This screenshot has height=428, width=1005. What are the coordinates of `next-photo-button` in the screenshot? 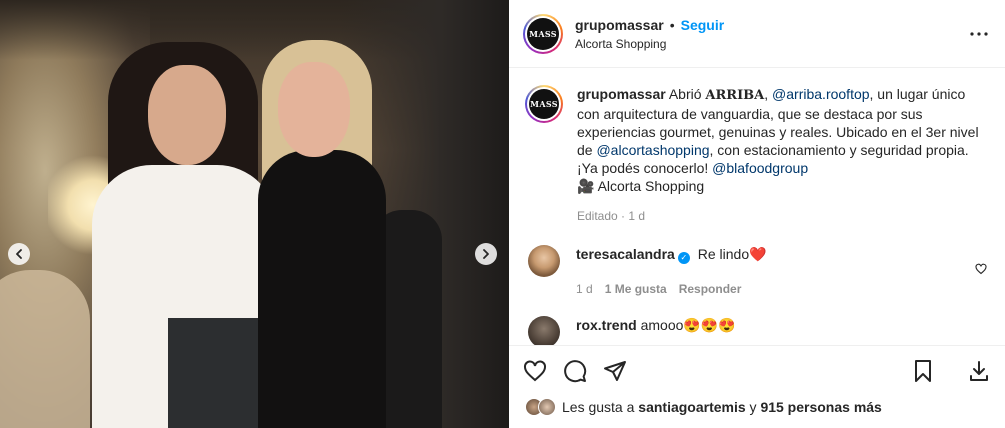 It's located at (486, 254).